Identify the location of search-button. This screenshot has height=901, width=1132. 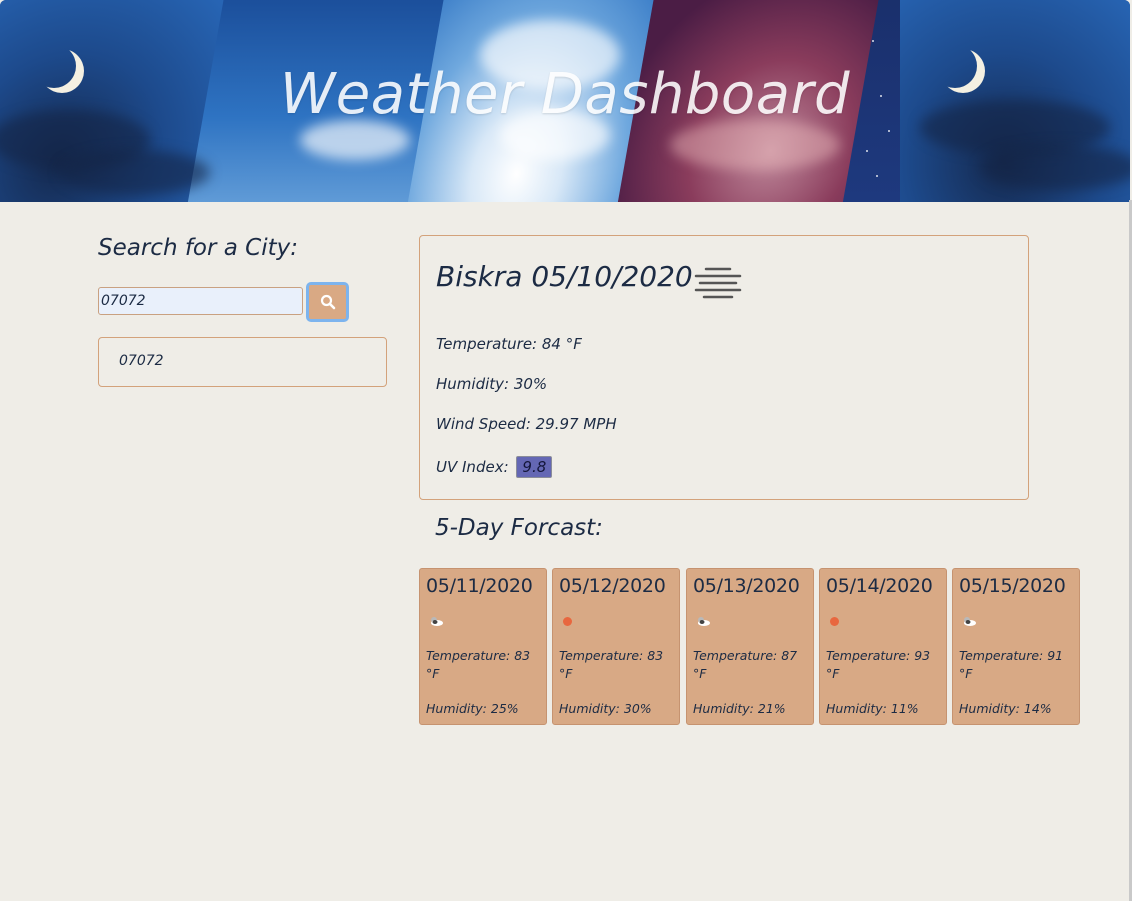
(327, 302).